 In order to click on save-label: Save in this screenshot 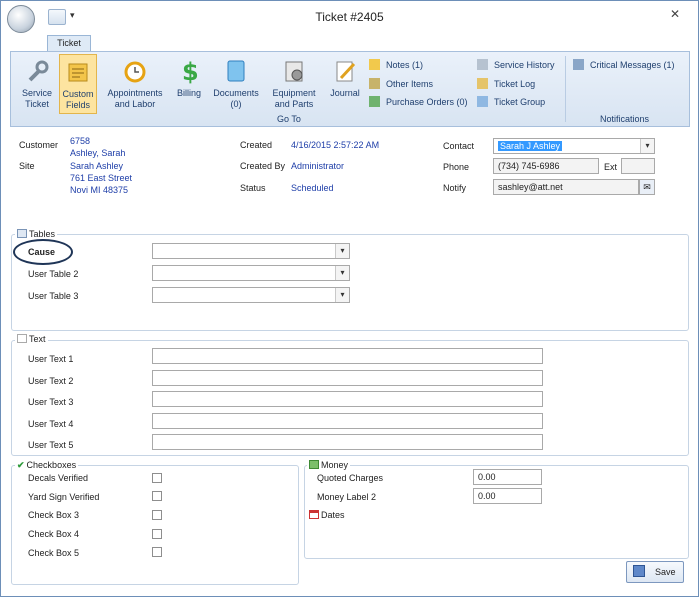, I will do `click(665, 572)`.